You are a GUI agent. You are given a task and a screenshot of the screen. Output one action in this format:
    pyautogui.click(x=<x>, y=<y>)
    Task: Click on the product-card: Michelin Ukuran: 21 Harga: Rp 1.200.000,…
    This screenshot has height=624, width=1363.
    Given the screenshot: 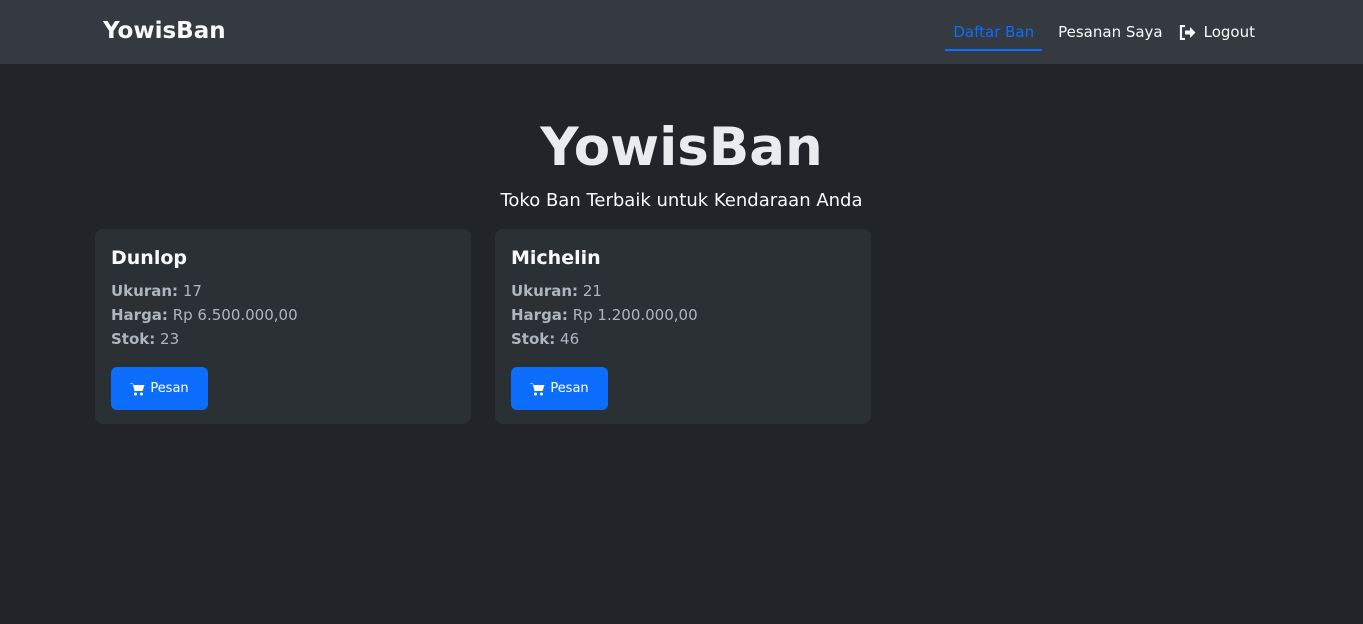 What is the action you would take?
    pyautogui.click(x=683, y=326)
    